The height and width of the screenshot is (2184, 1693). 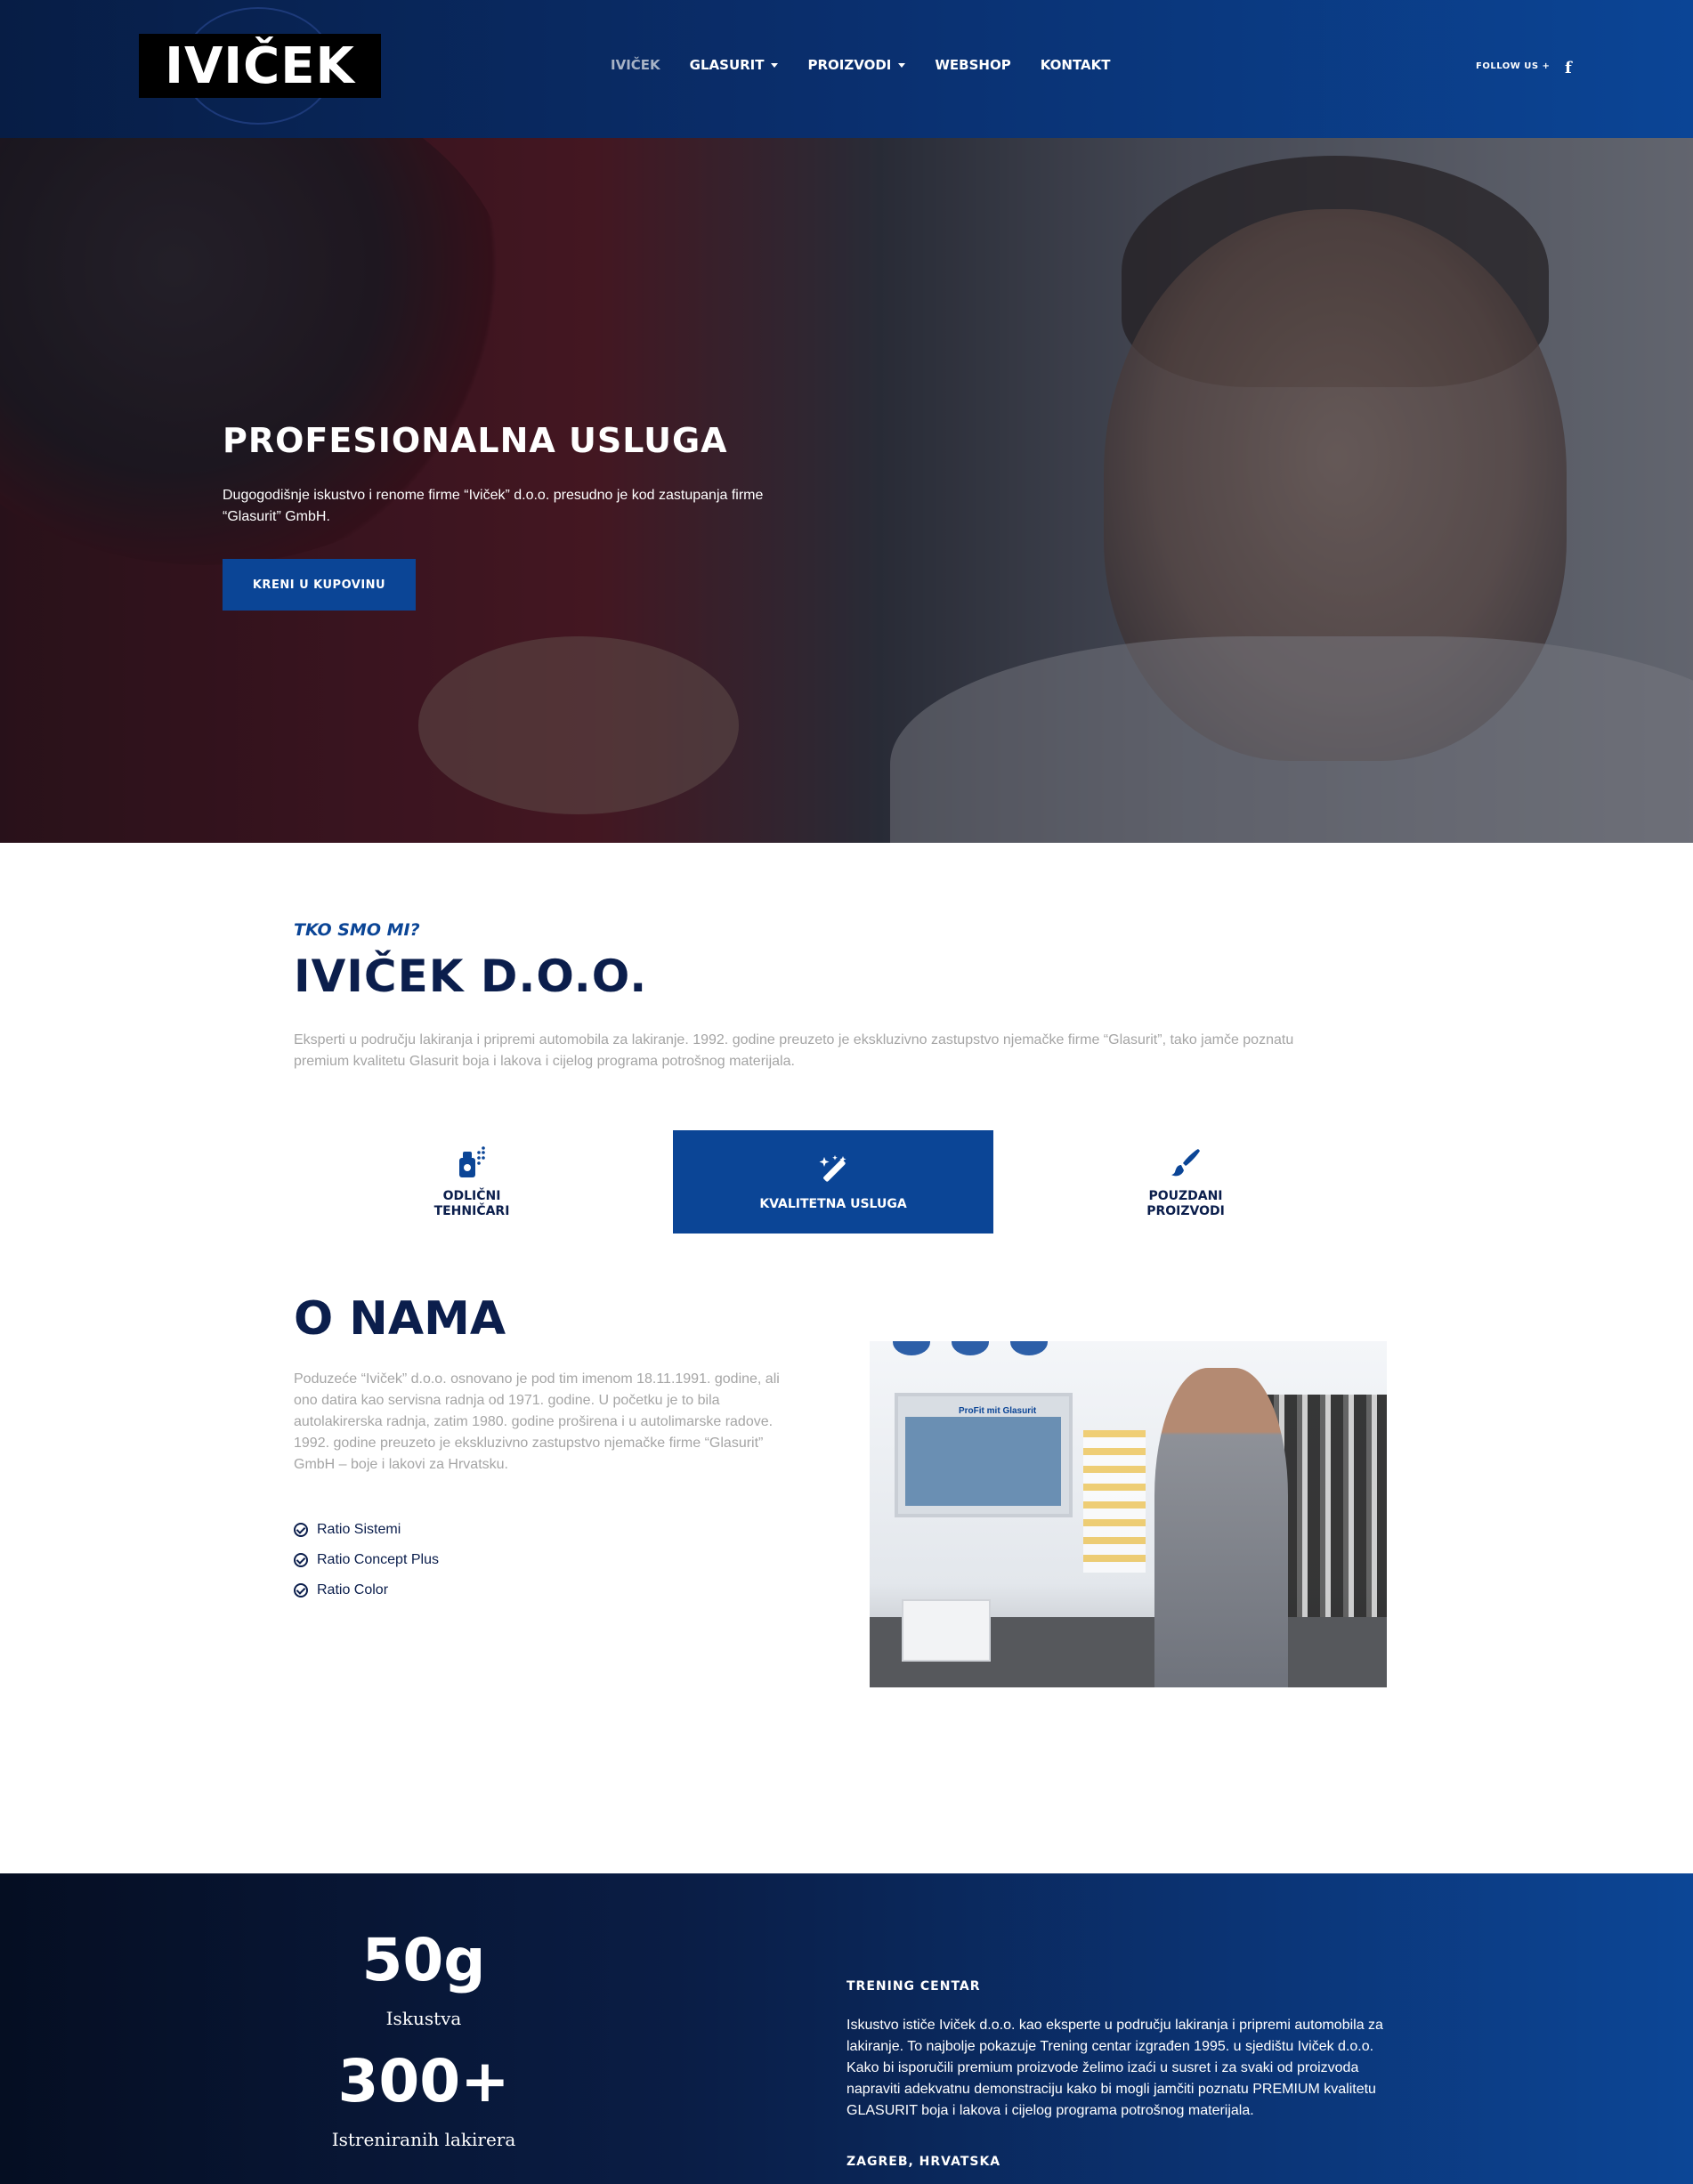 What do you see at coordinates (1513, 66) in the screenshot?
I see `follow-us-label: FOLLOW US +` at bounding box center [1513, 66].